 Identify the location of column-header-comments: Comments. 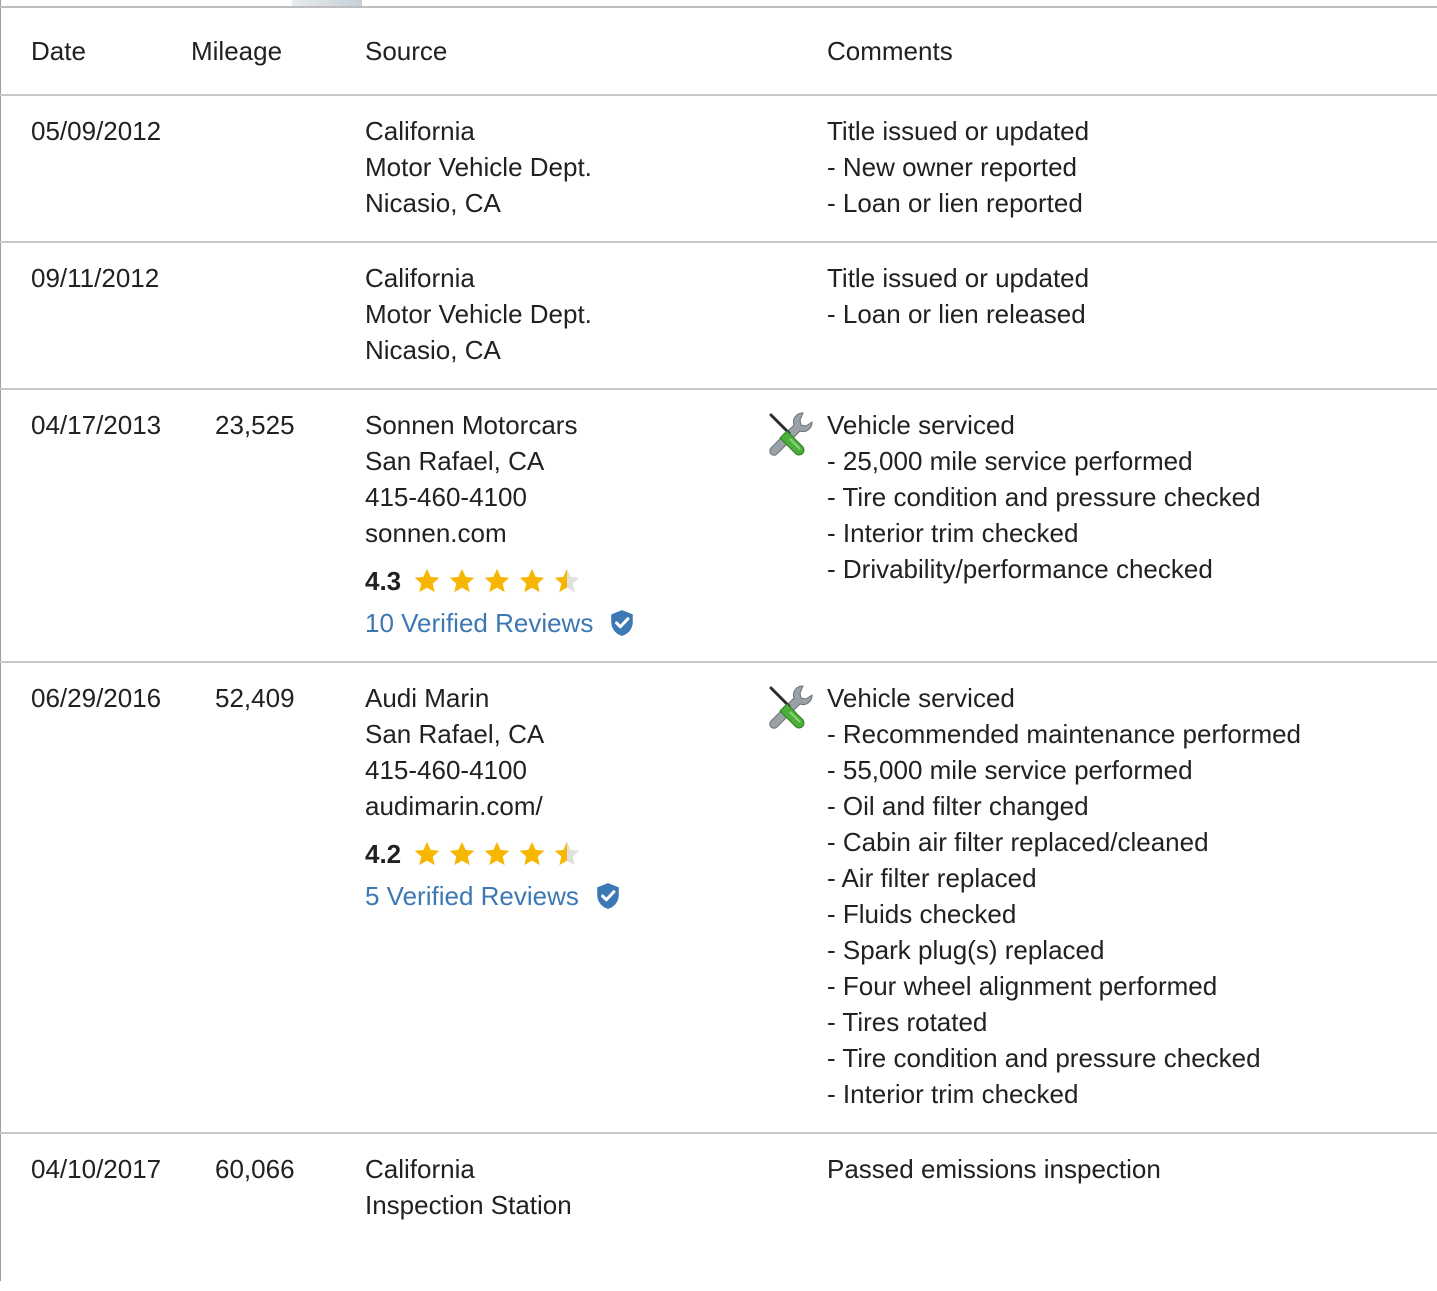
(1132, 52).